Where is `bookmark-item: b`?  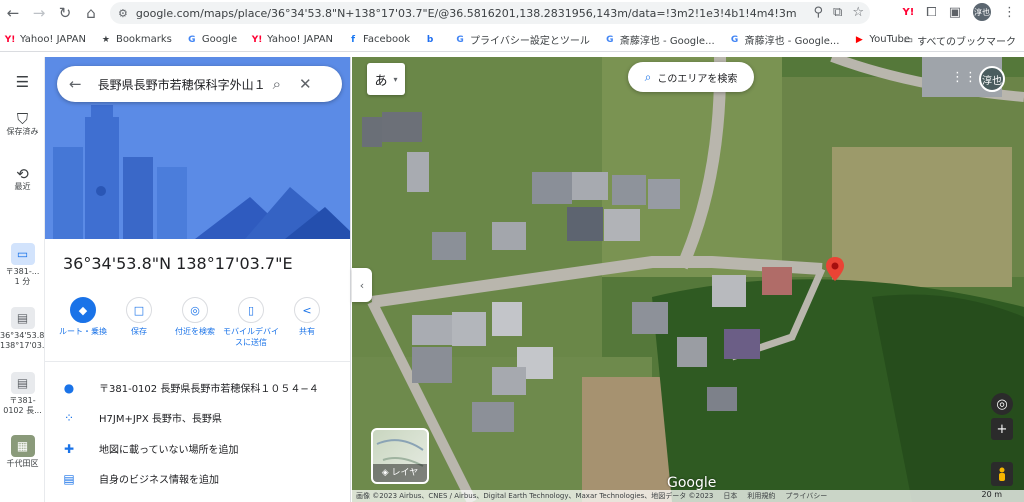
bookmark-item: b is located at coordinates (432, 40).